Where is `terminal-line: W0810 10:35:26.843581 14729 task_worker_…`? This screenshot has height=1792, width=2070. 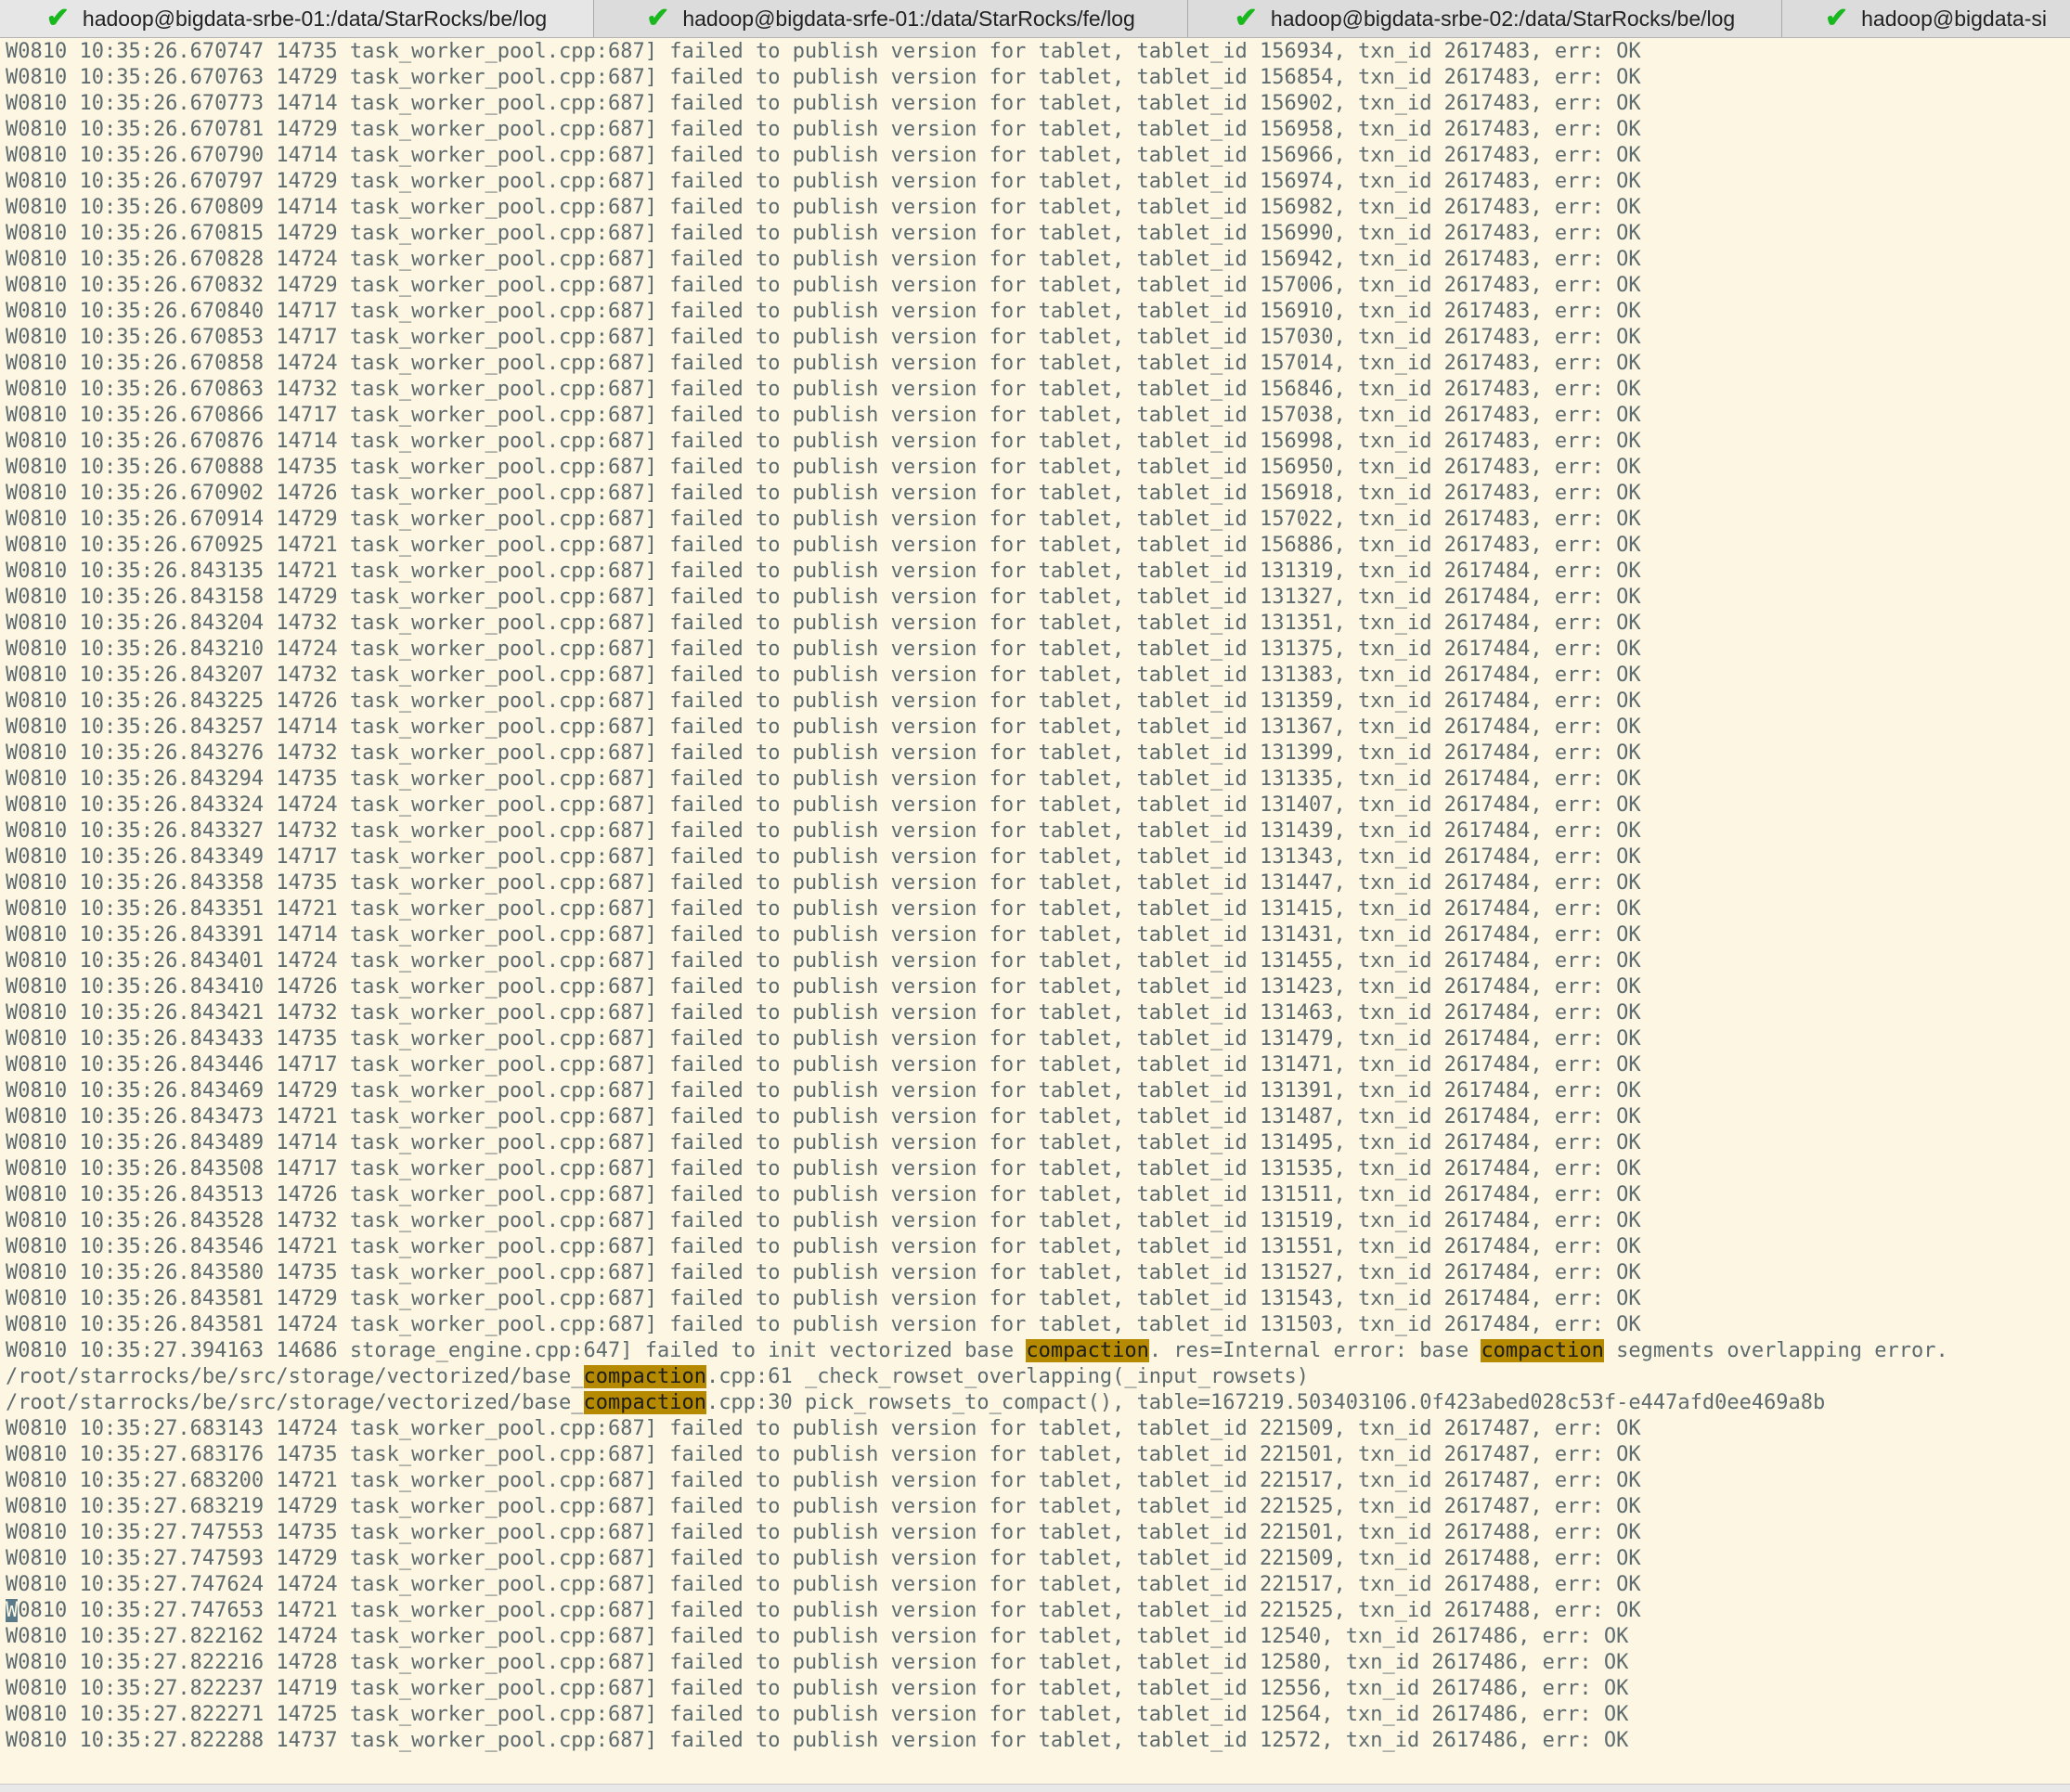 terminal-line: W0810 10:35:26.843581 14729 task_worker_… is located at coordinates (823, 1298).